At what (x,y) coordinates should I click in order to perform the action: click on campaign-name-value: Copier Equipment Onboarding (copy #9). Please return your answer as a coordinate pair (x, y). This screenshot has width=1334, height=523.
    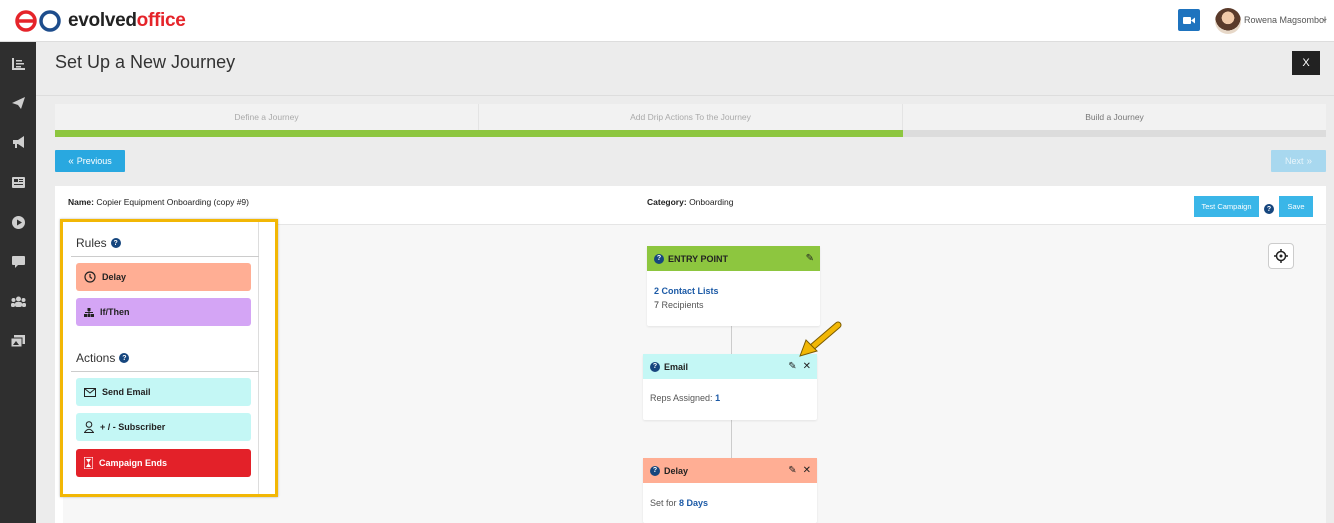
    Looking at the image, I should click on (172, 202).